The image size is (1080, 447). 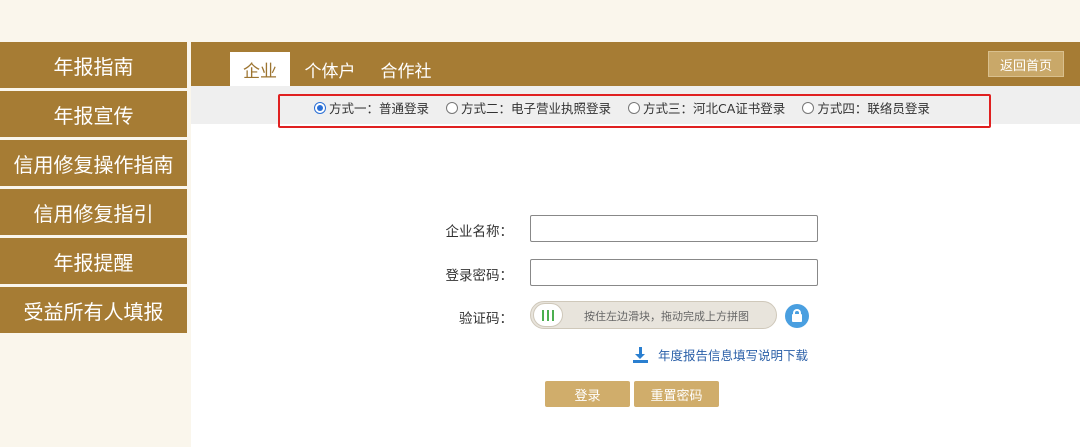 What do you see at coordinates (797, 316) in the screenshot?
I see `lock-icon` at bounding box center [797, 316].